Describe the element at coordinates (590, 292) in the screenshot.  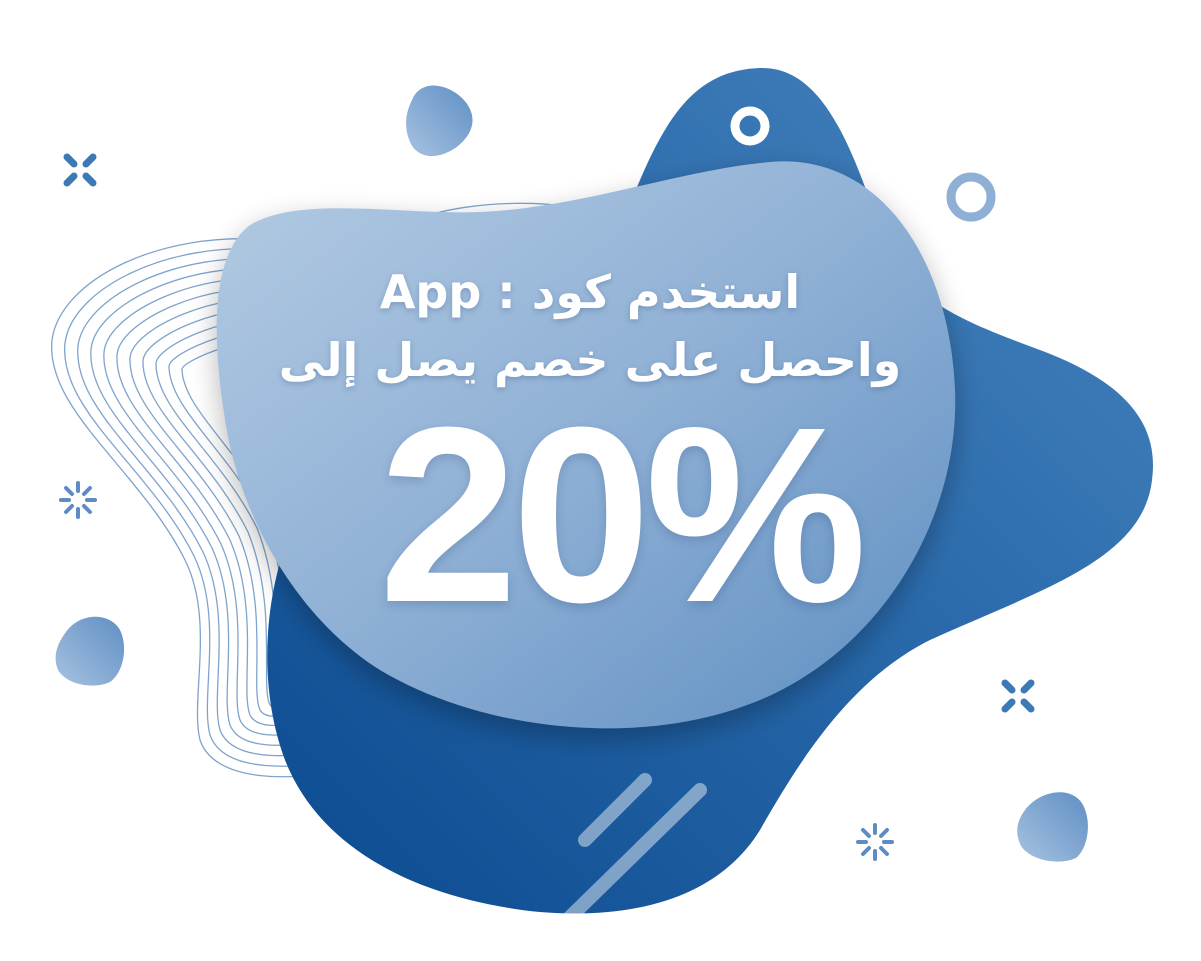
I see `promo-code-line: استخدم كود : App` at that location.